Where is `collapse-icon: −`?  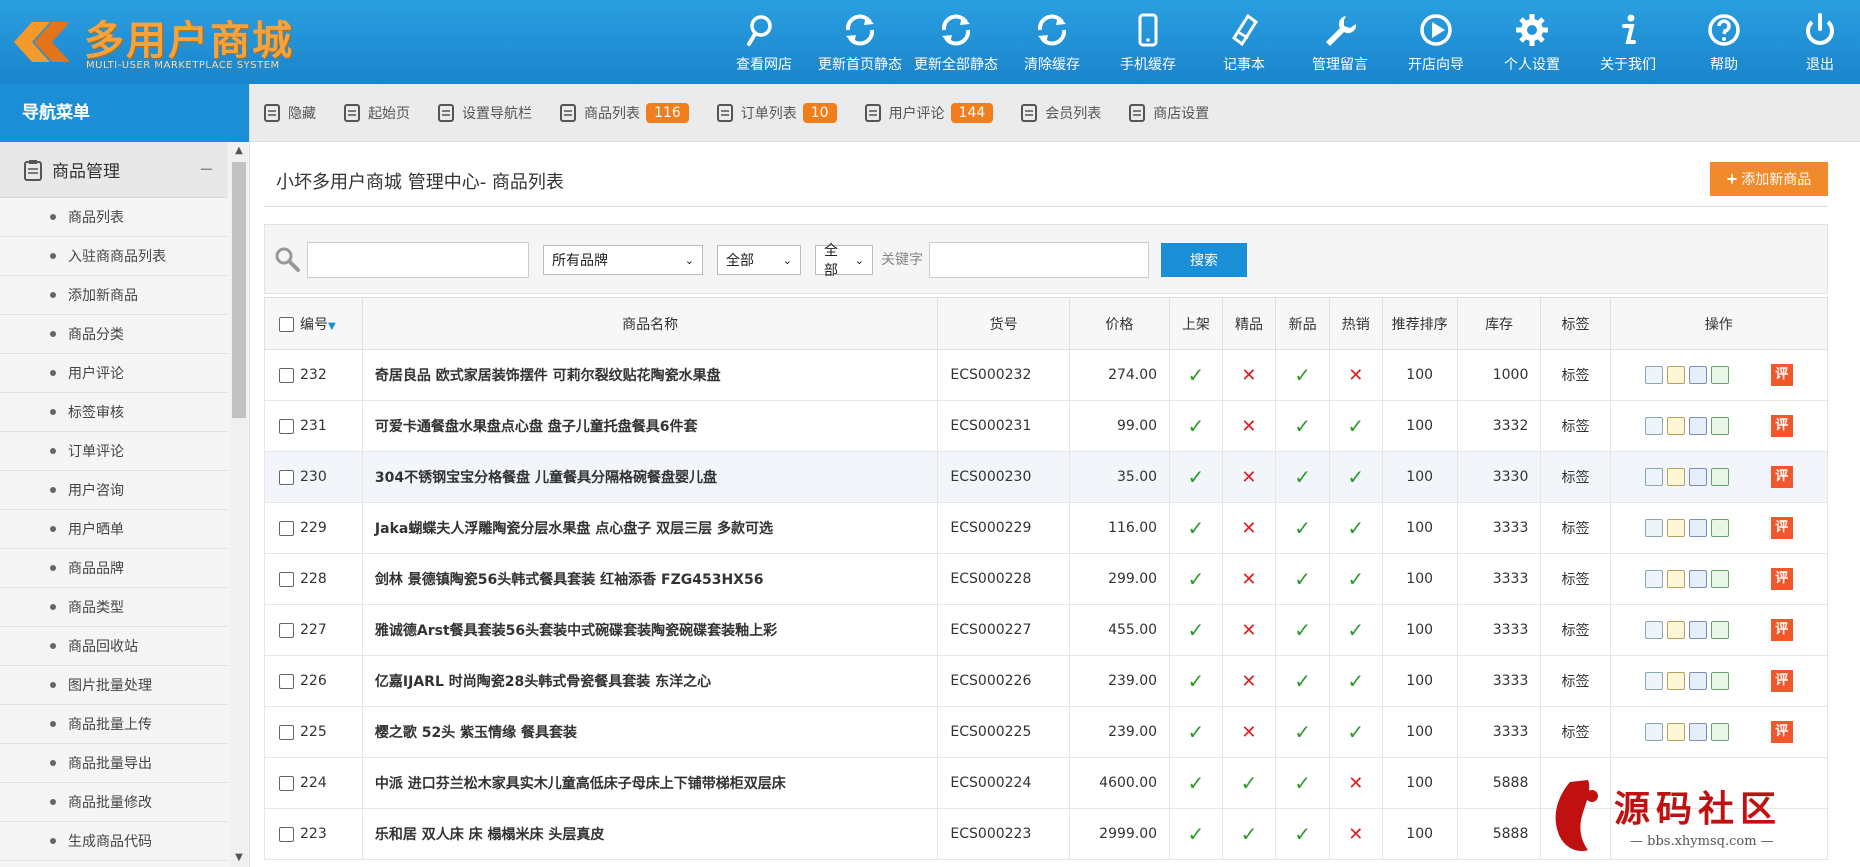 collapse-icon: − is located at coordinates (206, 169).